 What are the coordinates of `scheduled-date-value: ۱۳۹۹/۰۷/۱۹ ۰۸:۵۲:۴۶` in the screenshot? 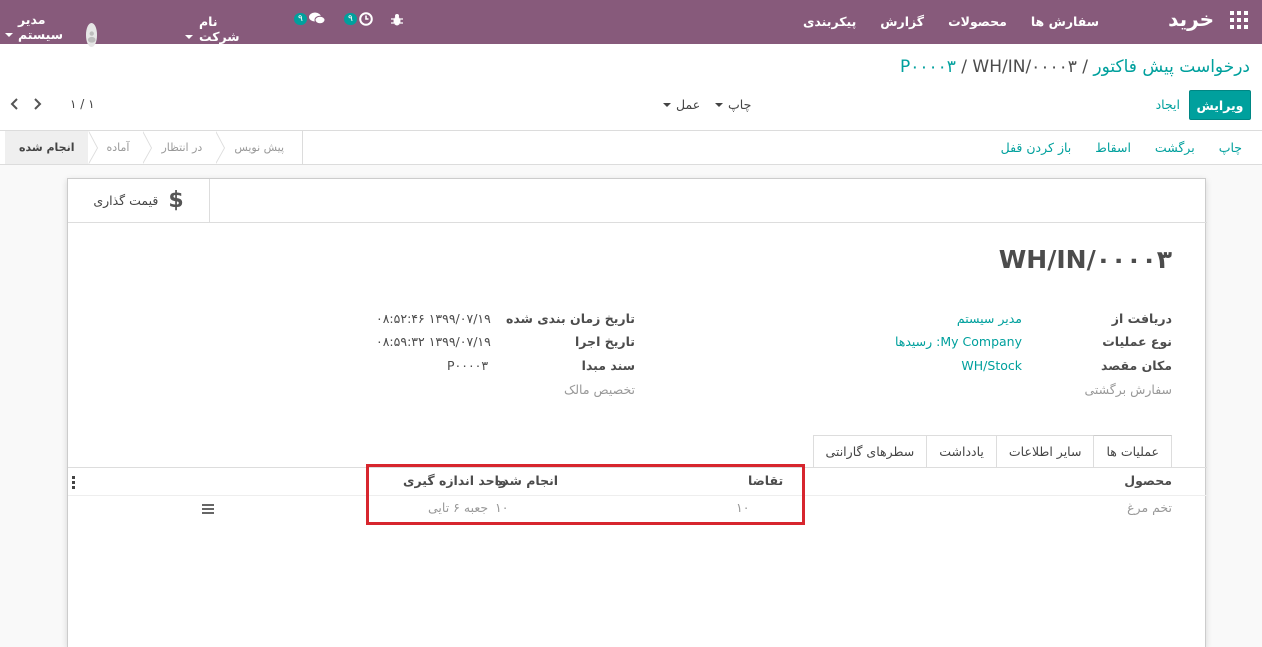 It's located at (433, 318).